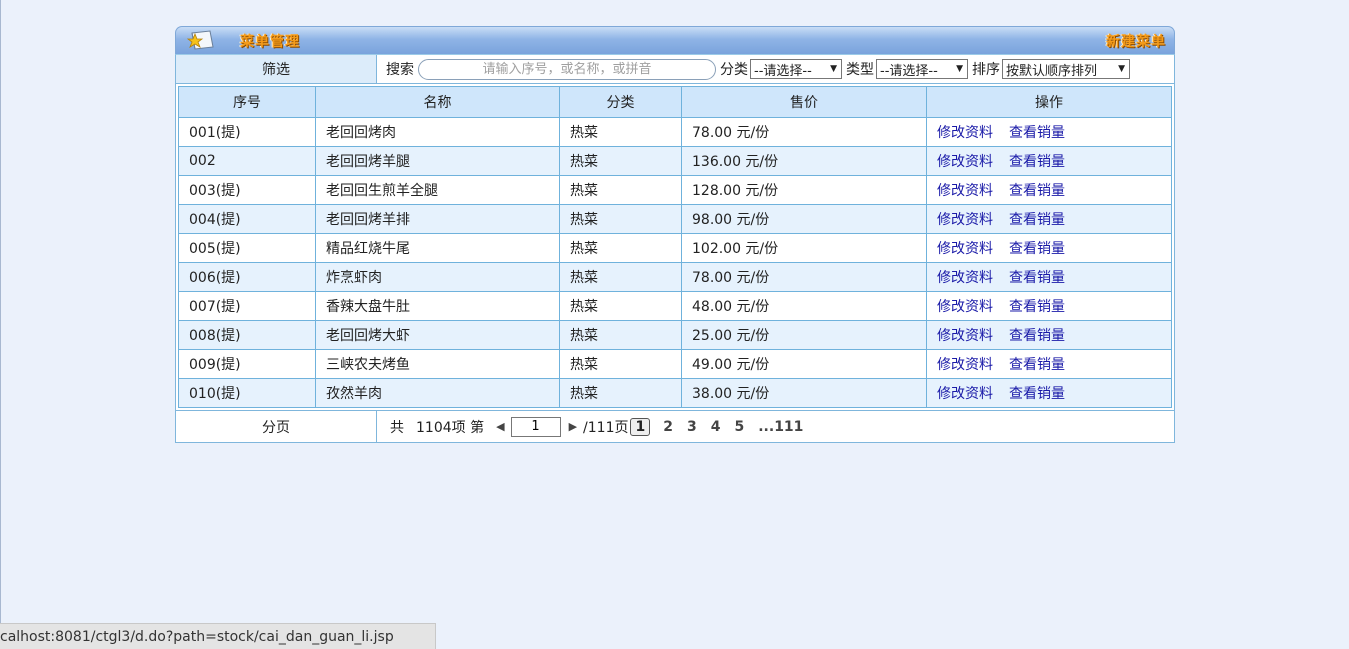 Image resolution: width=1349 pixels, height=649 pixels. Describe the element at coordinates (734, 70) in the screenshot. I see `category-label: 分类` at that location.